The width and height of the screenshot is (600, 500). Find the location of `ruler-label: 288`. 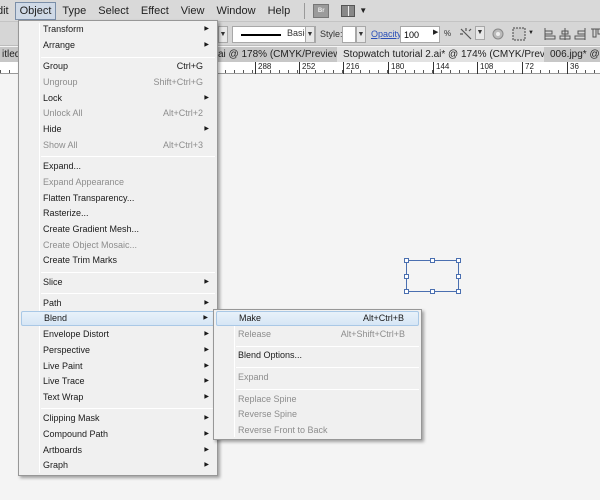

ruler-label: 288 is located at coordinates (263, 68).